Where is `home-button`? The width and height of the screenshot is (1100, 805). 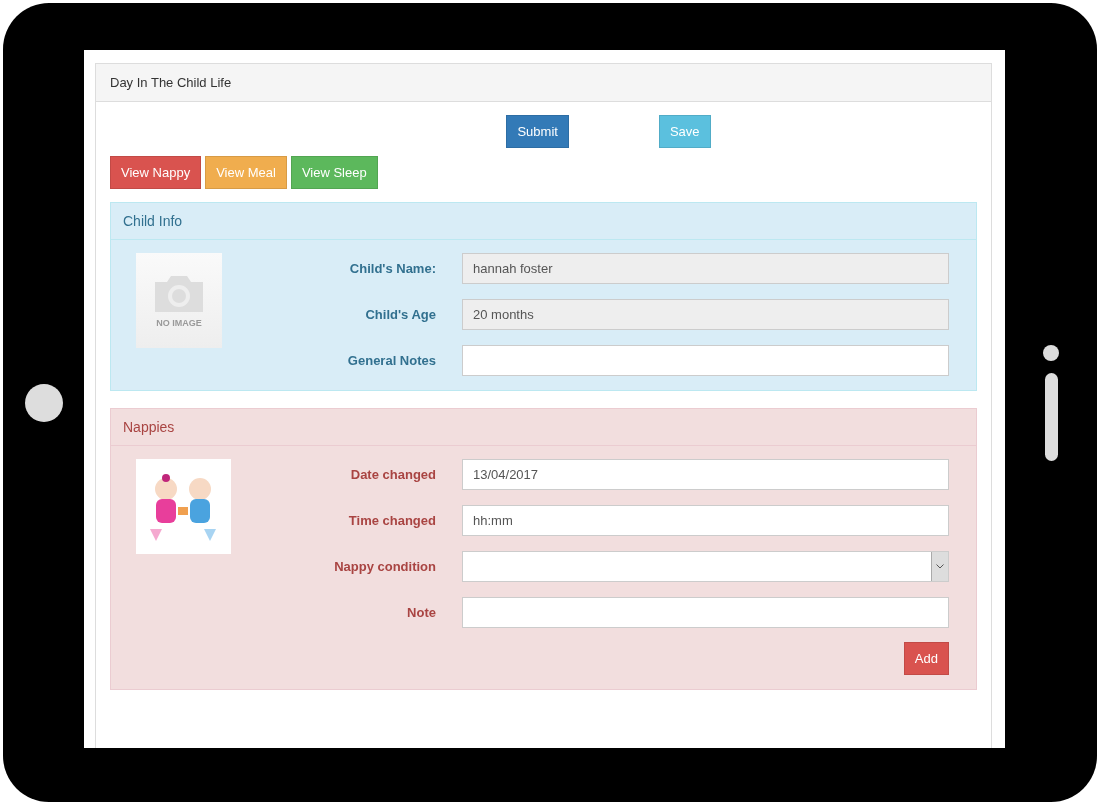 home-button is located at coordinates (43, 402).